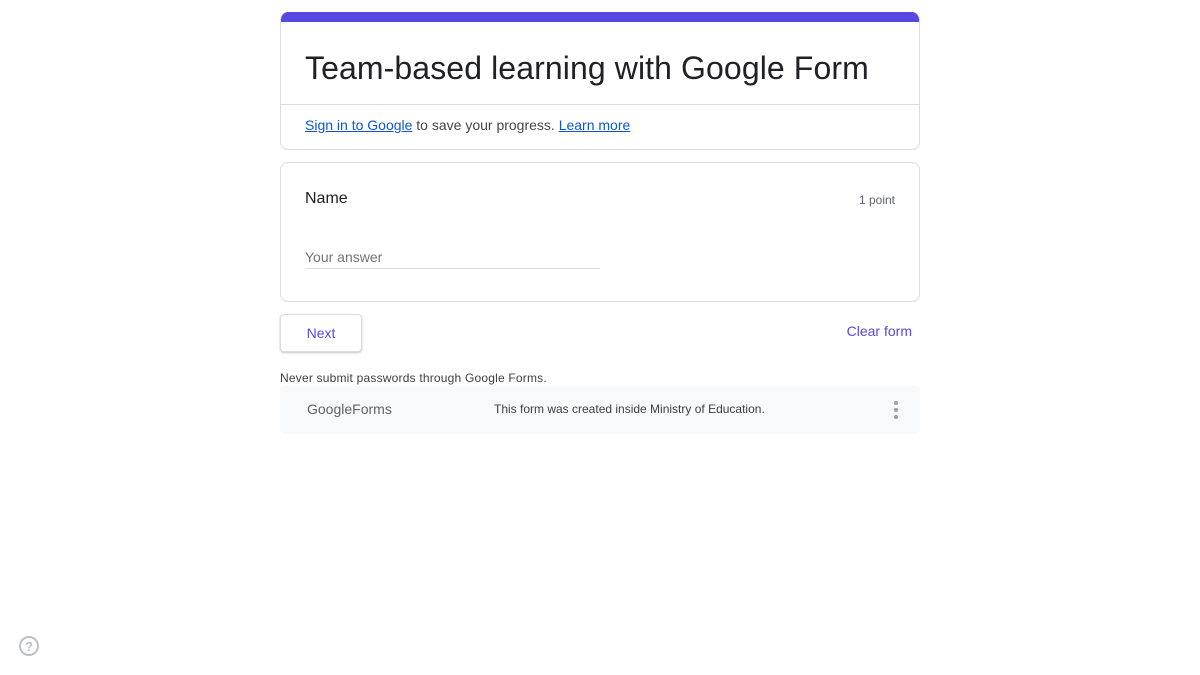 This screenshot has width=1200, height=675. What do you see at coordinates (349, 409) in the screenshot?
I see `google-forms-logo: GoogleForms` at bounding box center [349, 409].